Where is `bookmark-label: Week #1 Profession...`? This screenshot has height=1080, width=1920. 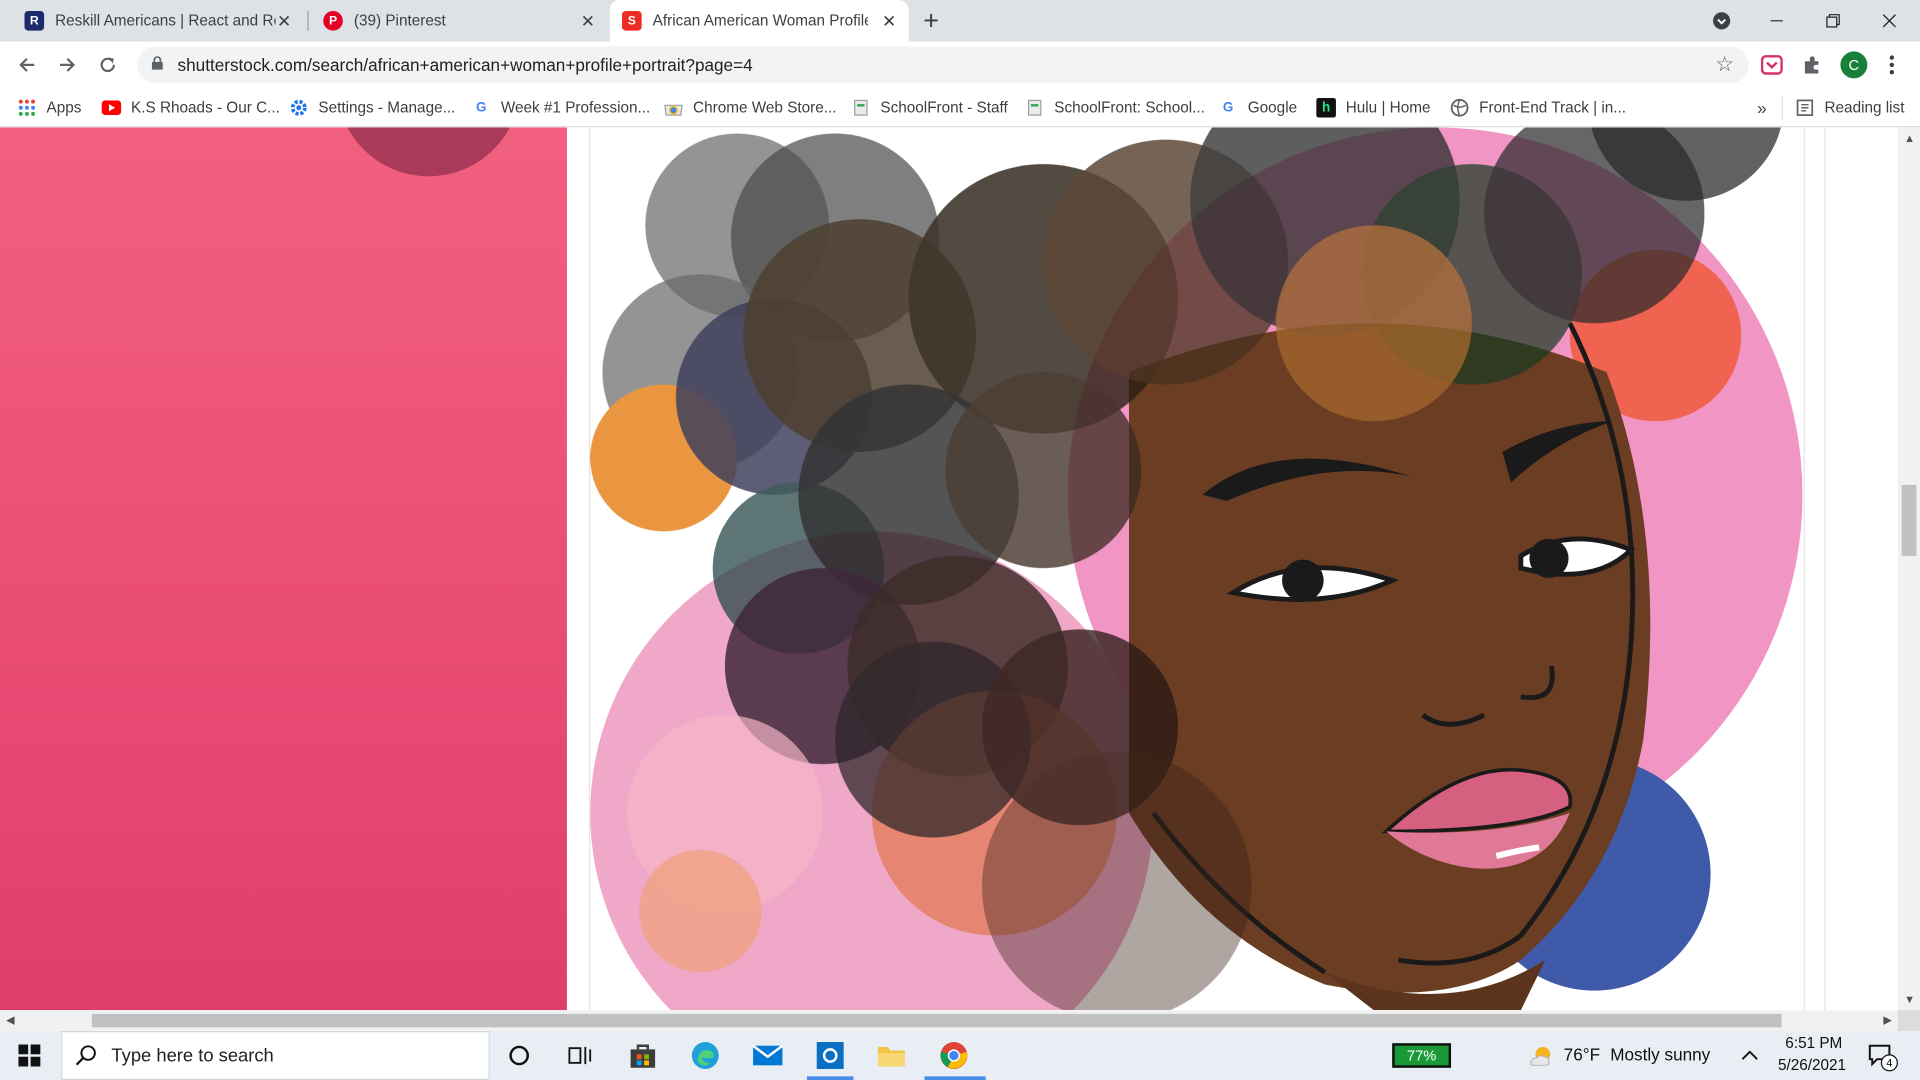 bookmark-label: Week #1 Profession... is located at coordinates (575, 108).